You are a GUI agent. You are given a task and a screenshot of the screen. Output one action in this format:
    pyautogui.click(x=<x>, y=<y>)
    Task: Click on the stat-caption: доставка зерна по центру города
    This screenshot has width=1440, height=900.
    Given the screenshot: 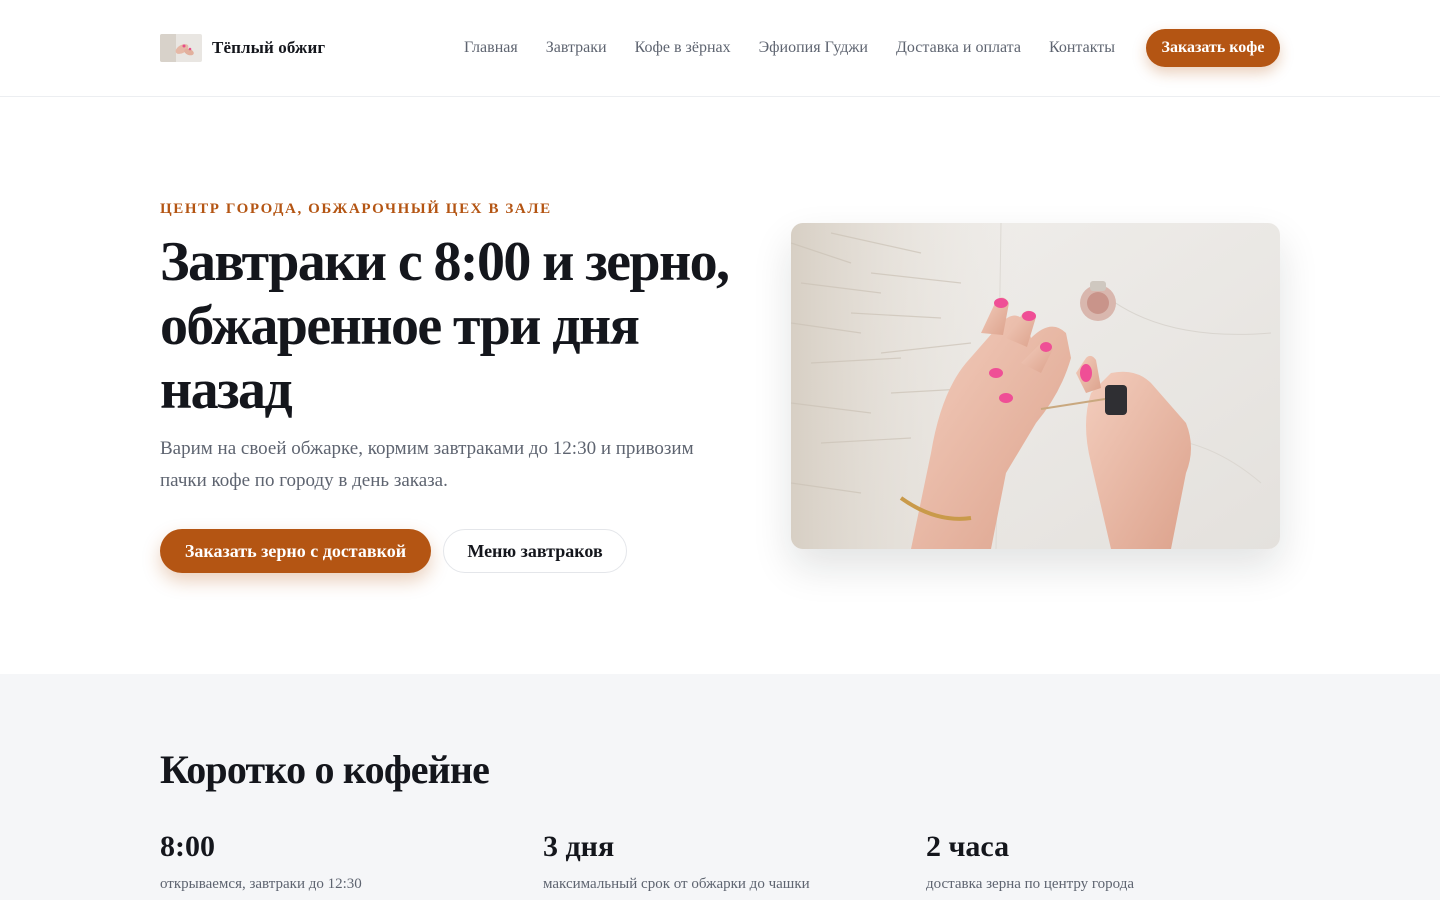 What is the action you would take?
    pyautogui.click(x=1030, y=884)
    